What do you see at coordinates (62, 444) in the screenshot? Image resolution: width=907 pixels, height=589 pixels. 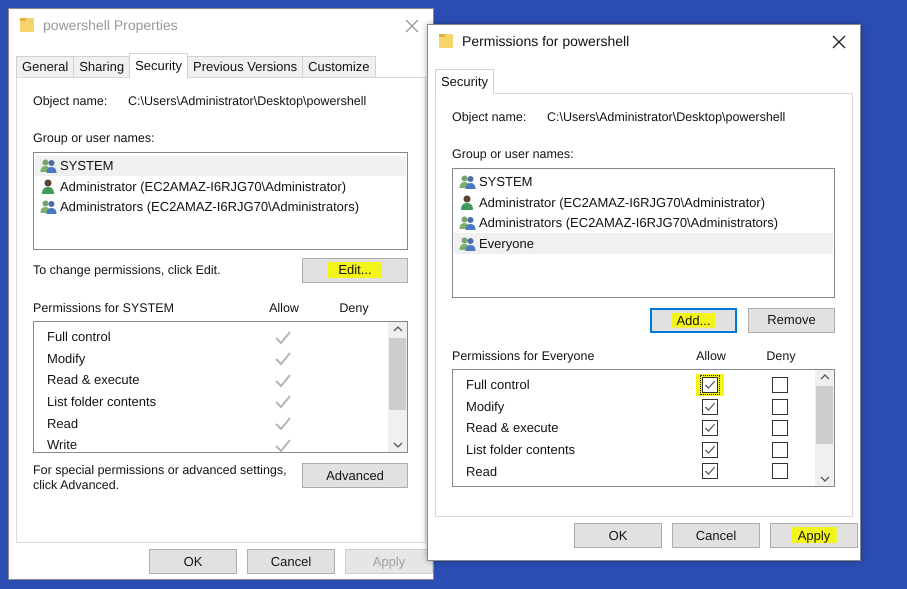 I see `permission-name: Write` at bounding box center [62, 444].